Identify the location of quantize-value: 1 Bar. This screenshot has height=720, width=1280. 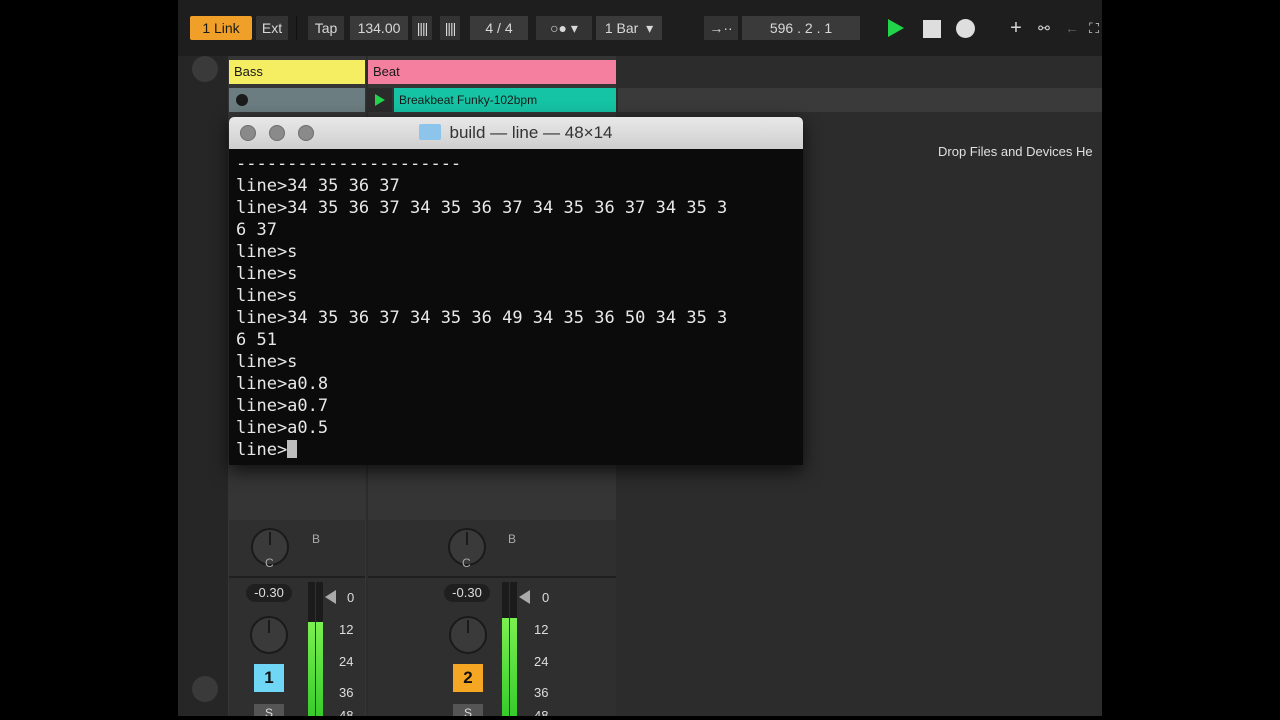
(621, 28).